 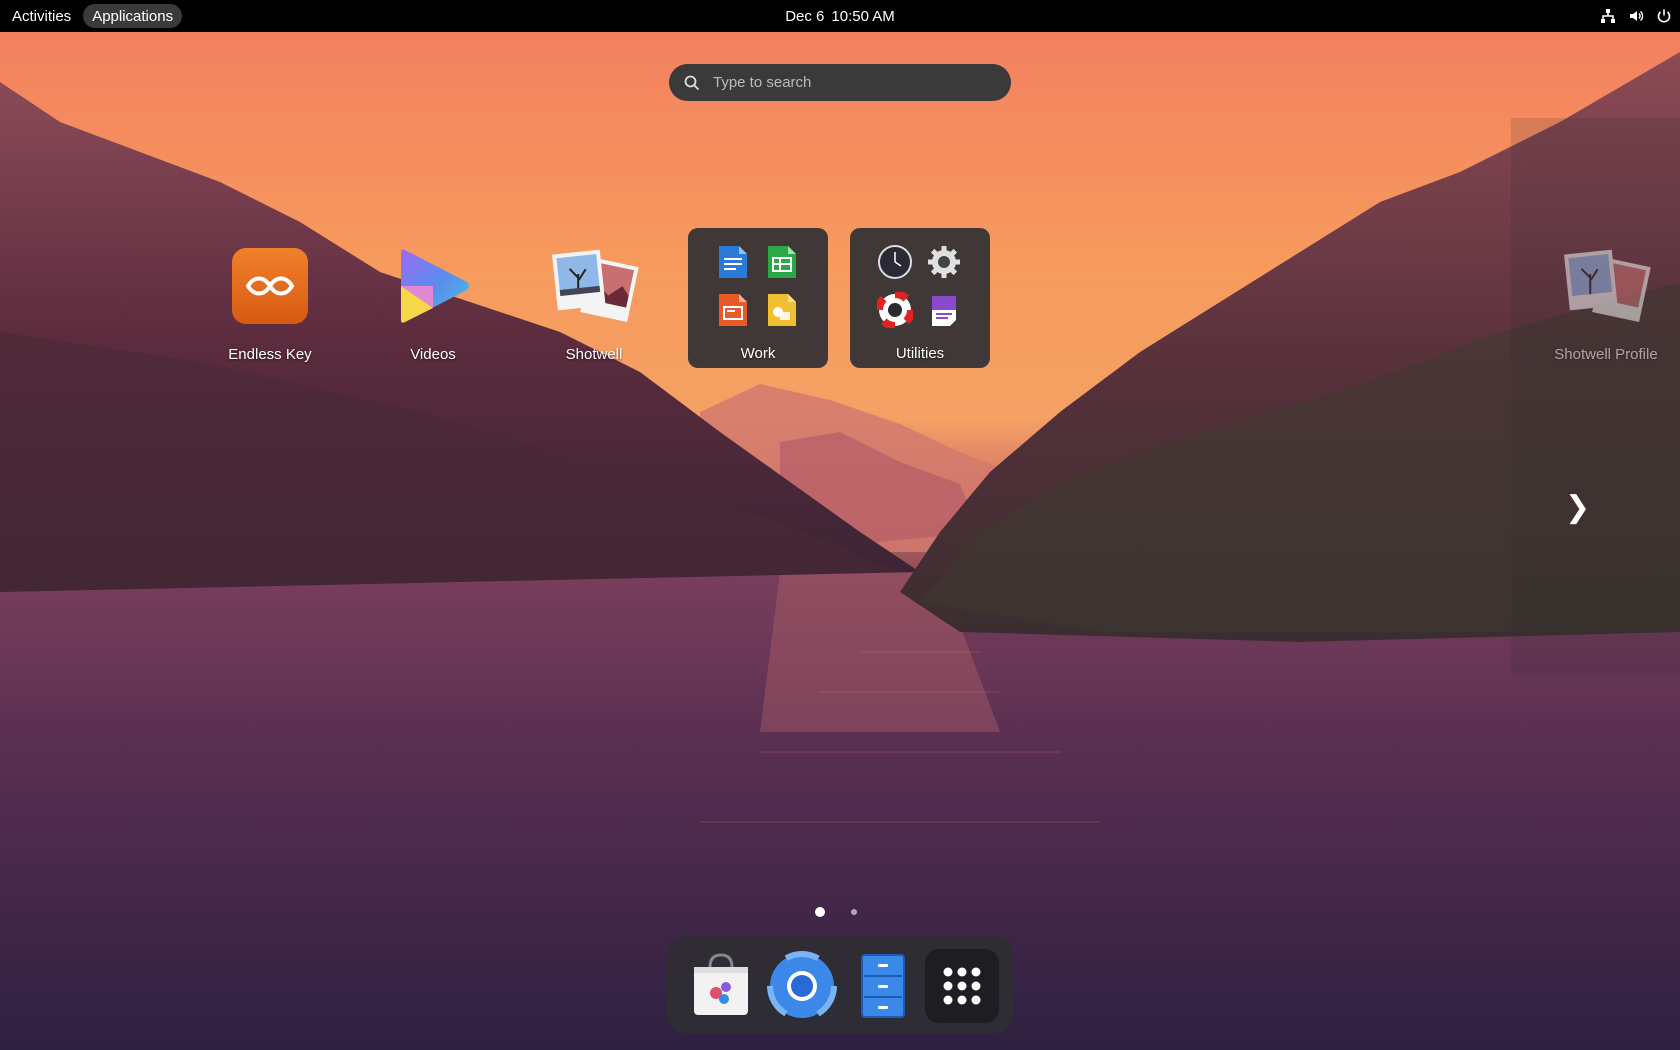 I want to click on app-videos: Videos, so click(x=433, y=298).